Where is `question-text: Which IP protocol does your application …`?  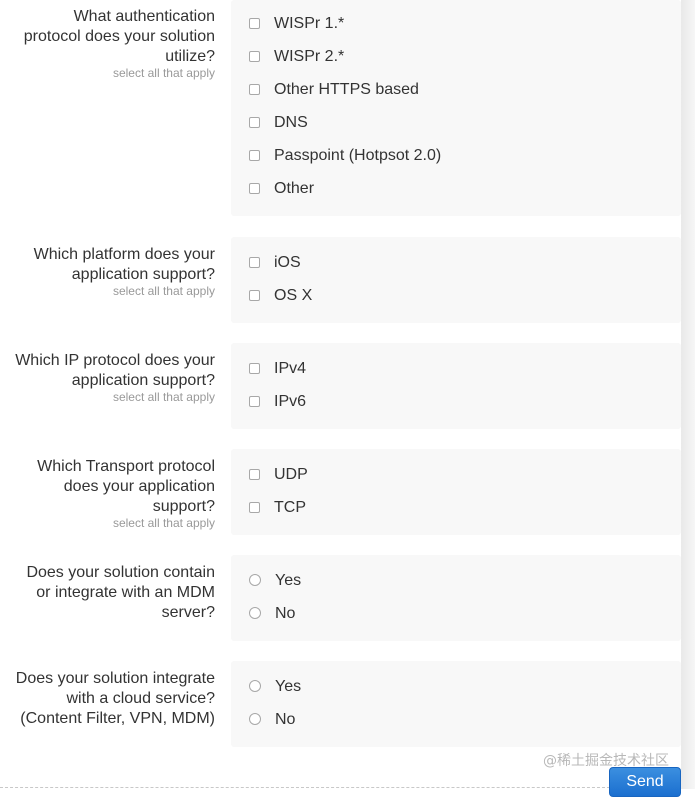
question-text: Which IP protocol does your application … is located at coordinates (115, 370).